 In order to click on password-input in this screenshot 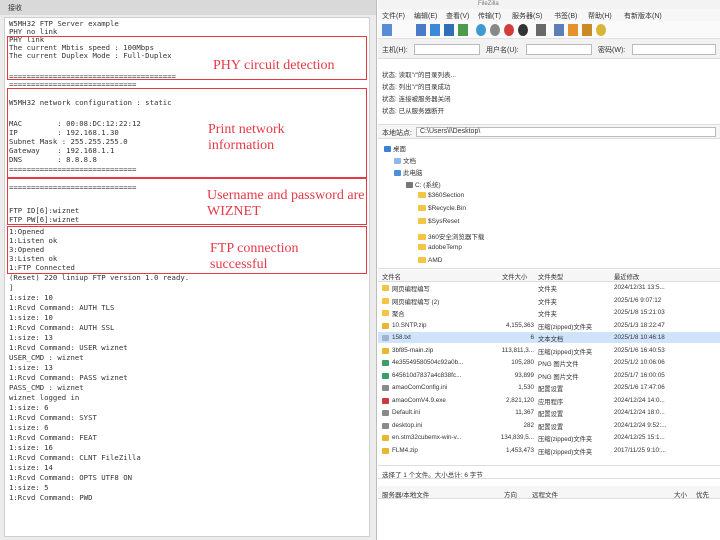, I will do `click(674, 49)`.